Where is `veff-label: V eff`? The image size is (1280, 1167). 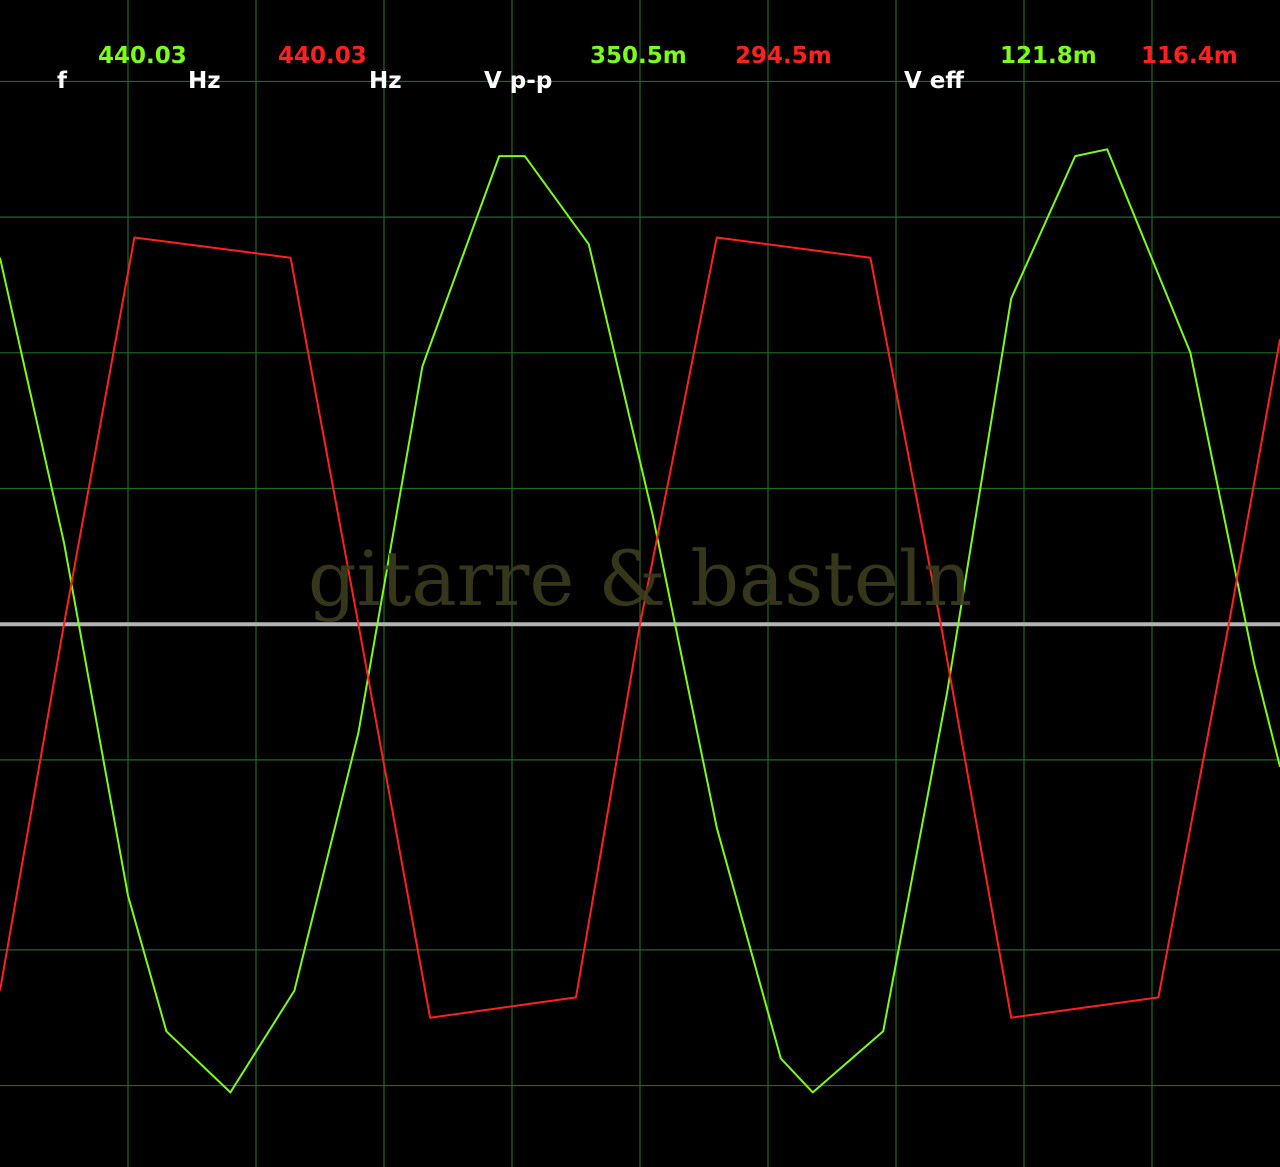
veff-label: V eff is located at coordinates (934, 81).